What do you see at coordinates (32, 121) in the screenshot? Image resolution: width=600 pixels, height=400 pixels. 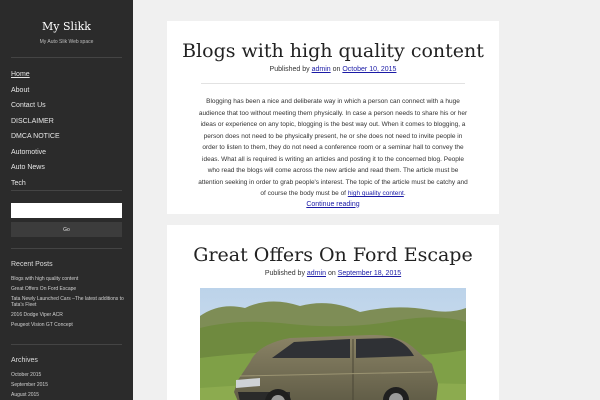 I see `nav-link-disclaimer: DISCLAIMER` at bounding box center [32, 121].